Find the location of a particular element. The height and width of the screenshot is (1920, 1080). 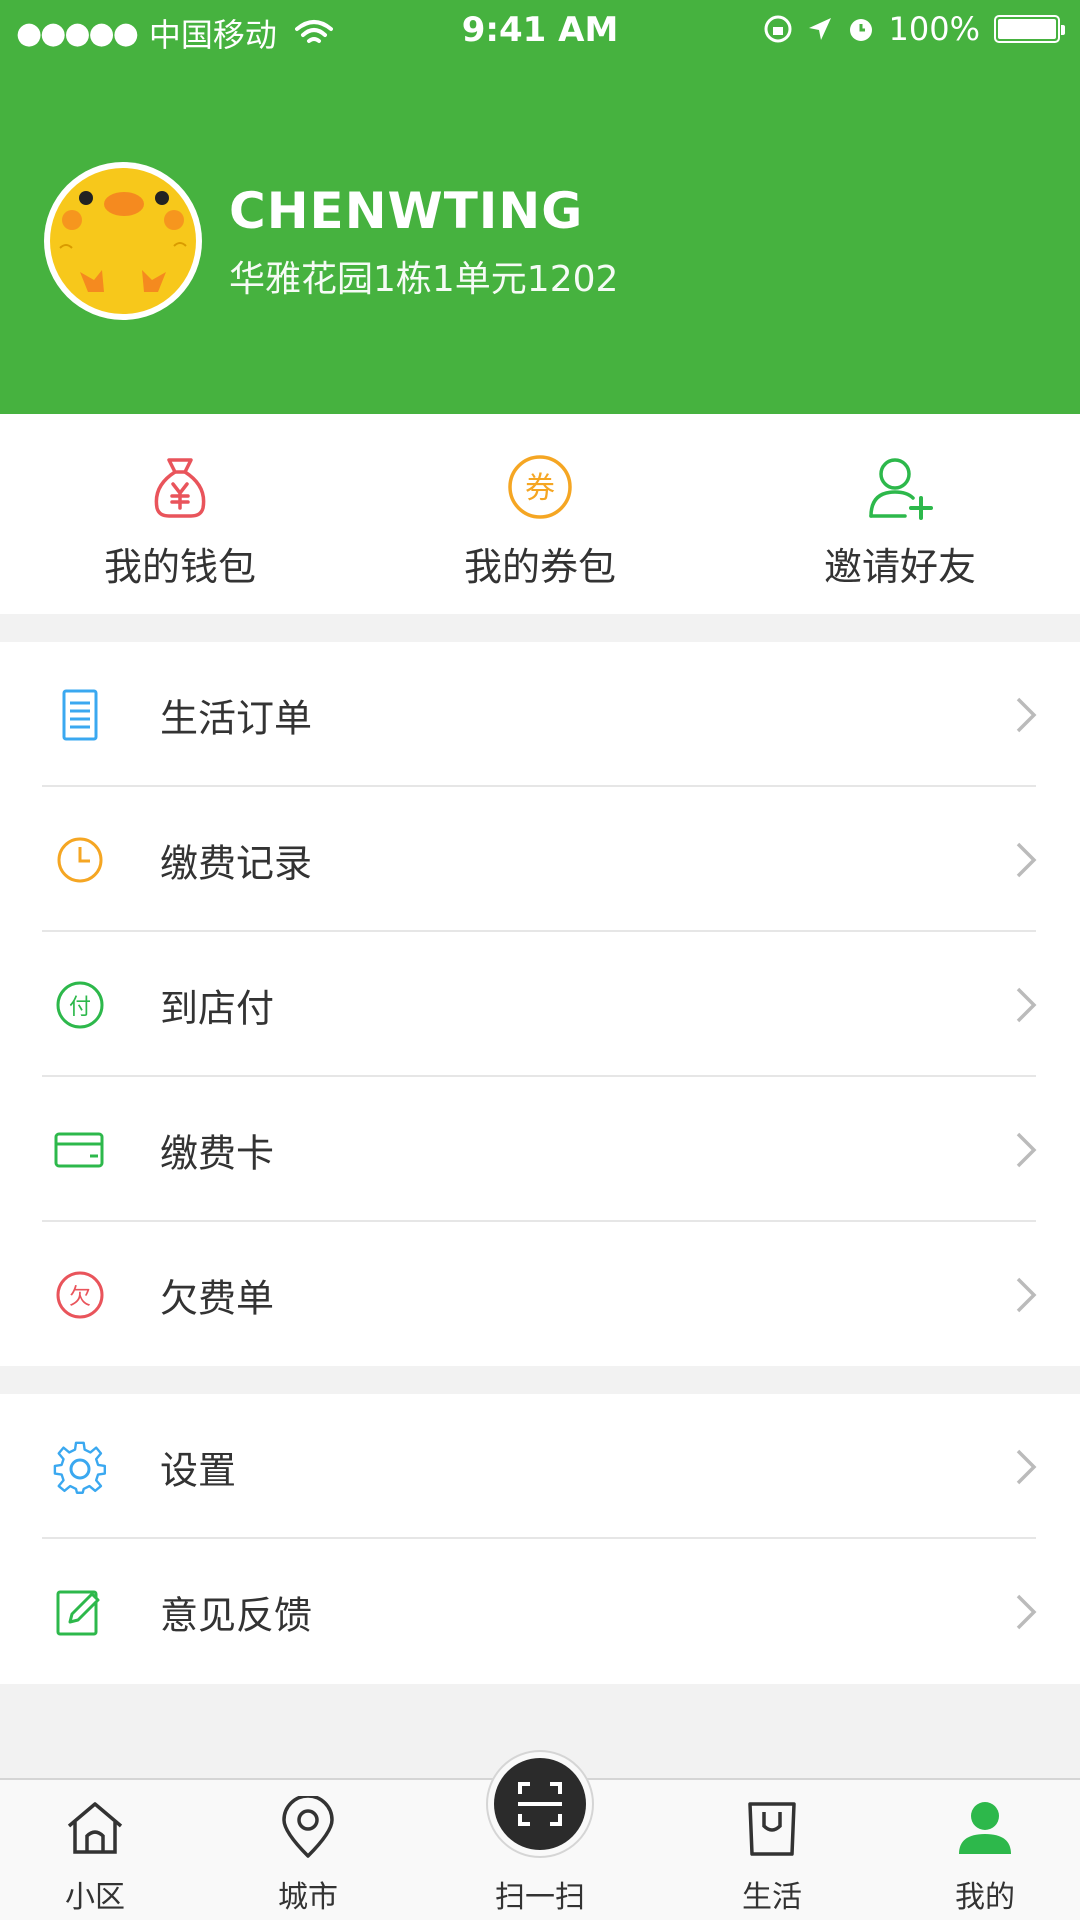

menu-item-payment-card: 缴费卡 is located at coordinates (540, 1149).